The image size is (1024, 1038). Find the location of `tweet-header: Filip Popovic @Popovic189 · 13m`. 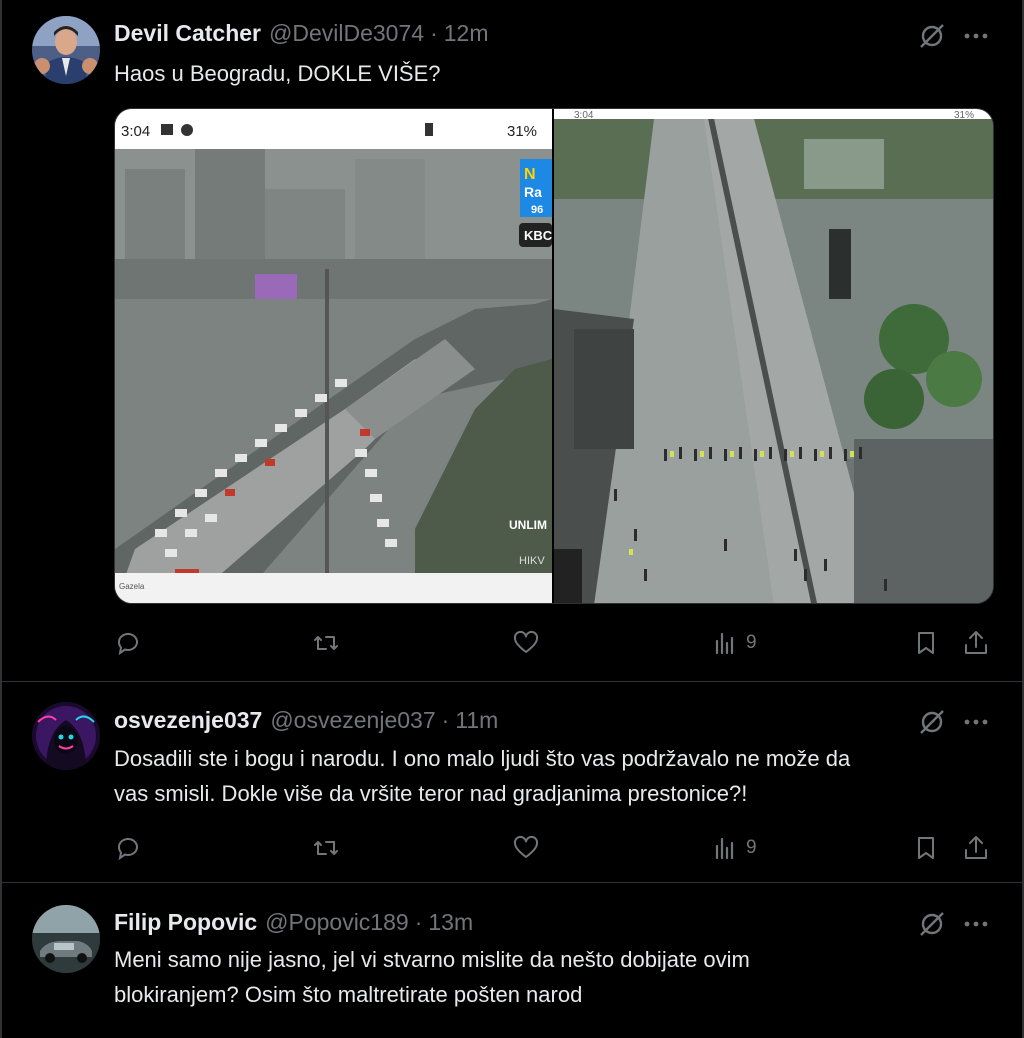

tweet-header: Filip Popovic @Popovic189 · 13m is located at coordinates (293, 922).